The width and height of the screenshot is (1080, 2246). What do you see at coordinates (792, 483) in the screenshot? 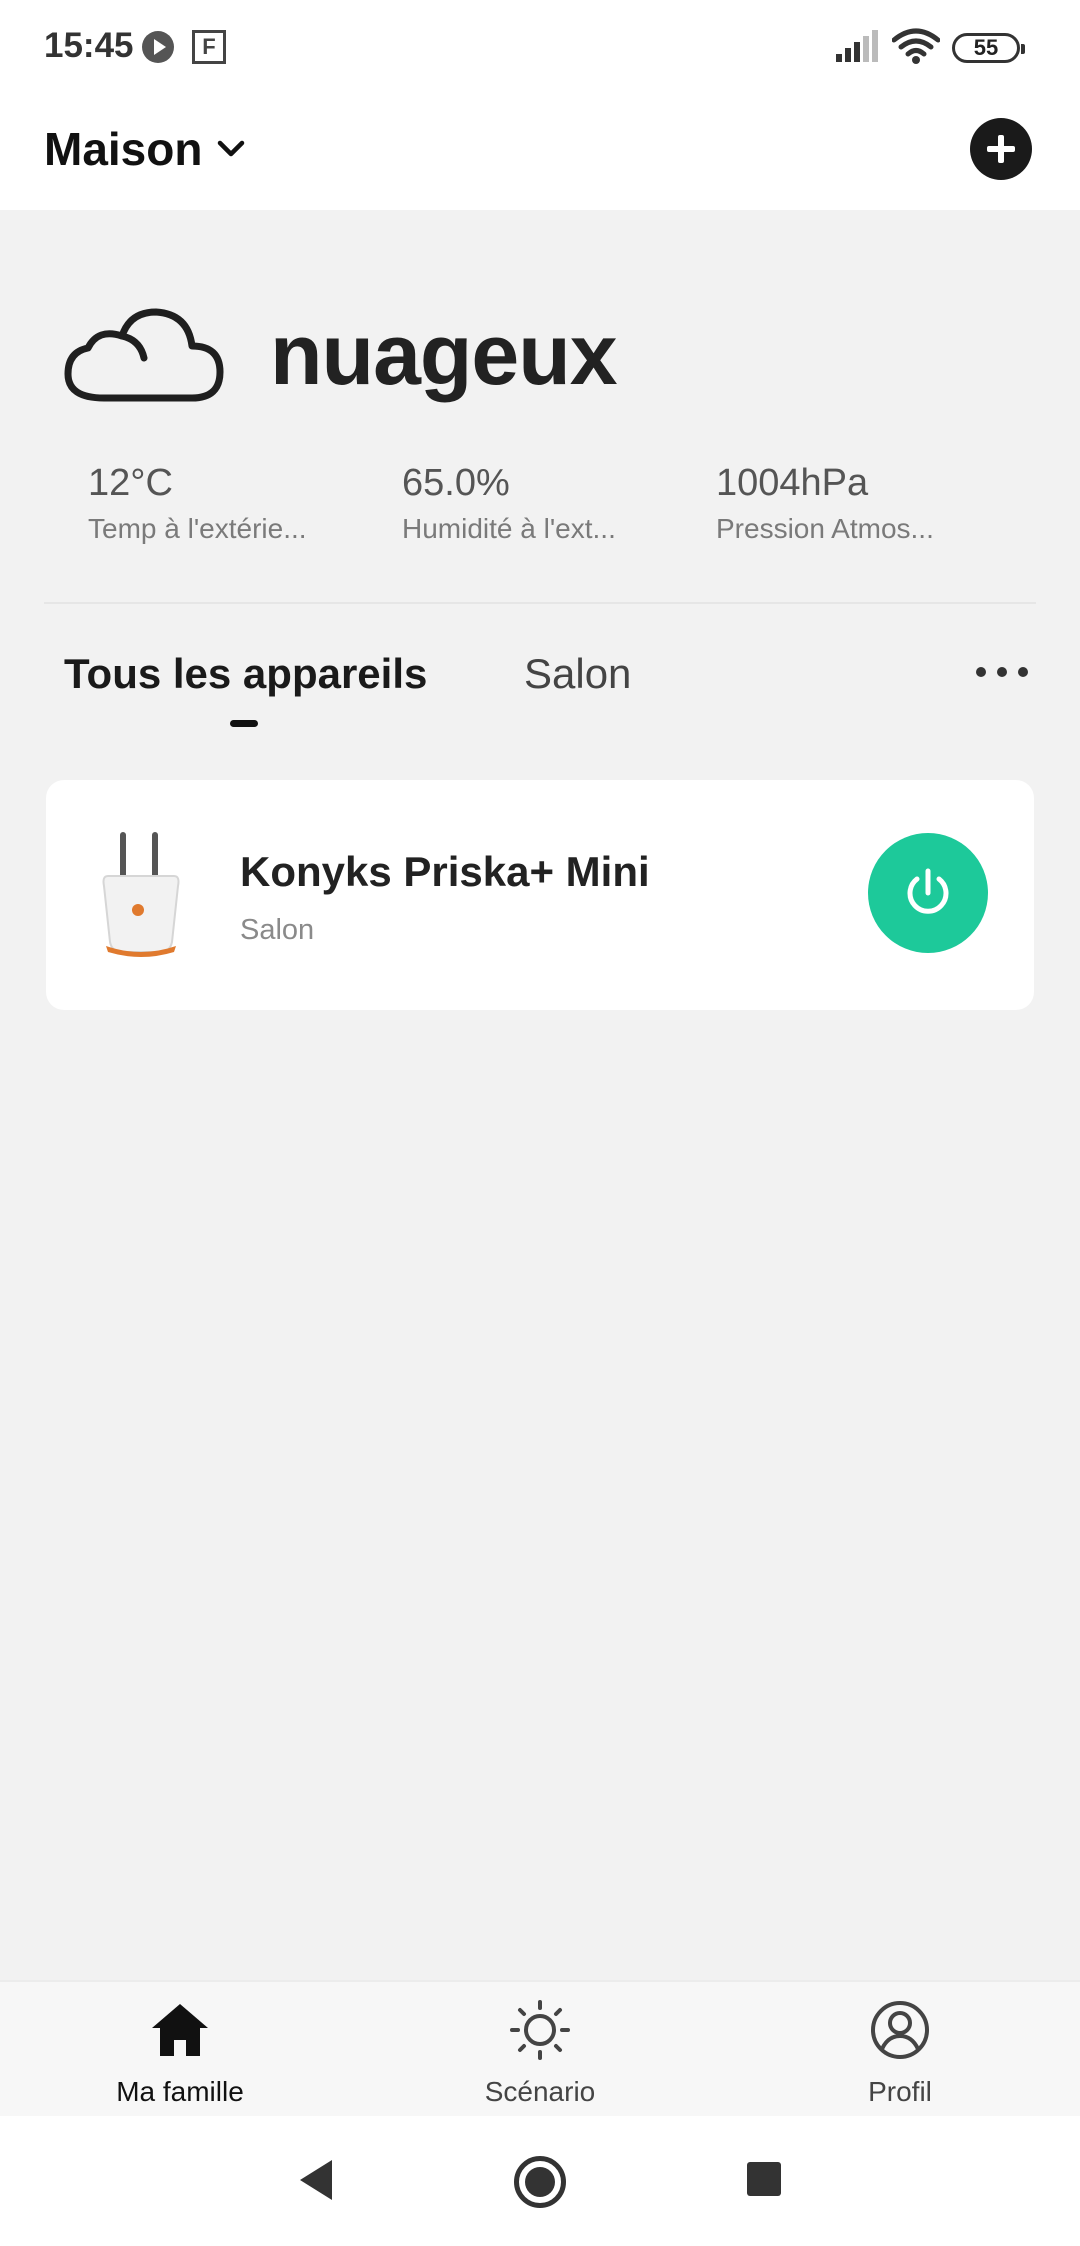
I see `stat-value: 1004hPa` at bounding box center [792, 483].